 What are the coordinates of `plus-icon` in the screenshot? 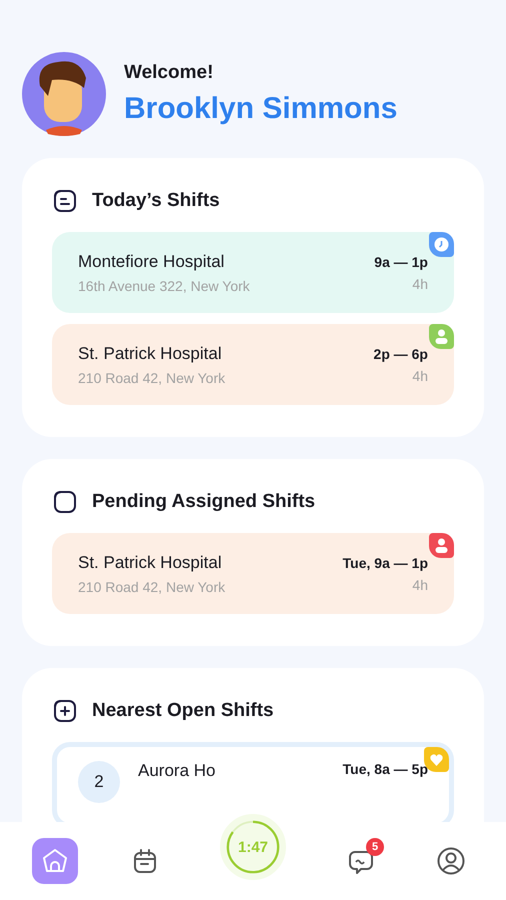 It's located at (65, 711).